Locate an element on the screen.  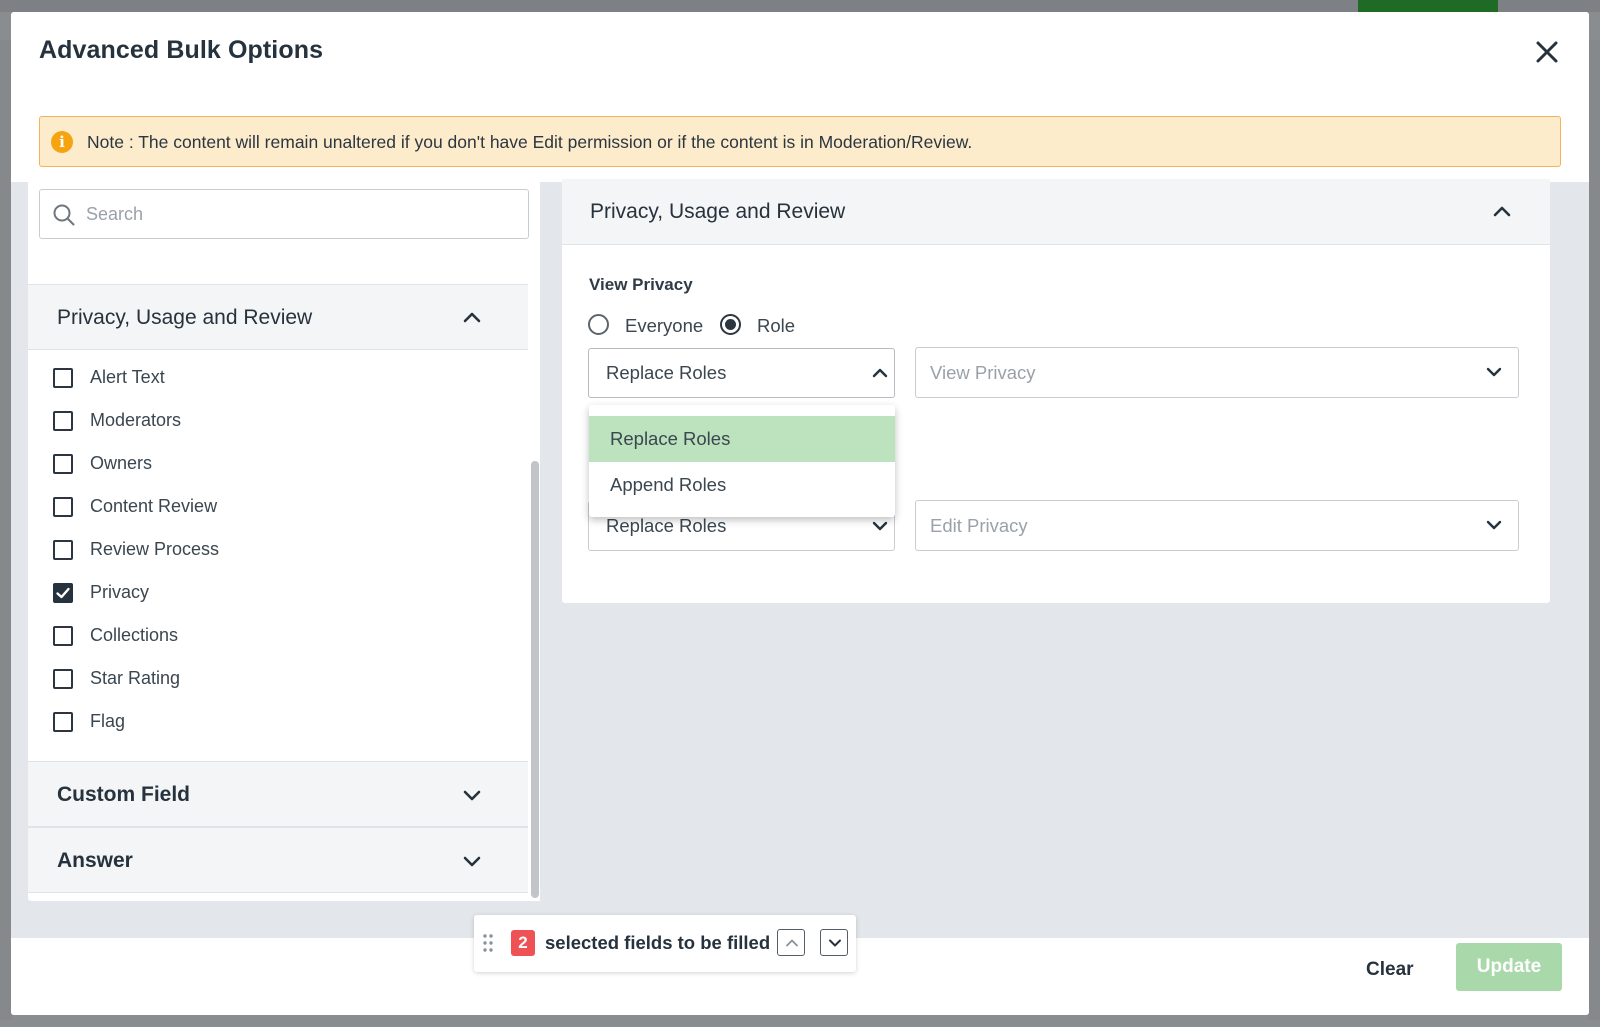
radio-label: Role is located at coordinates (776, 325).